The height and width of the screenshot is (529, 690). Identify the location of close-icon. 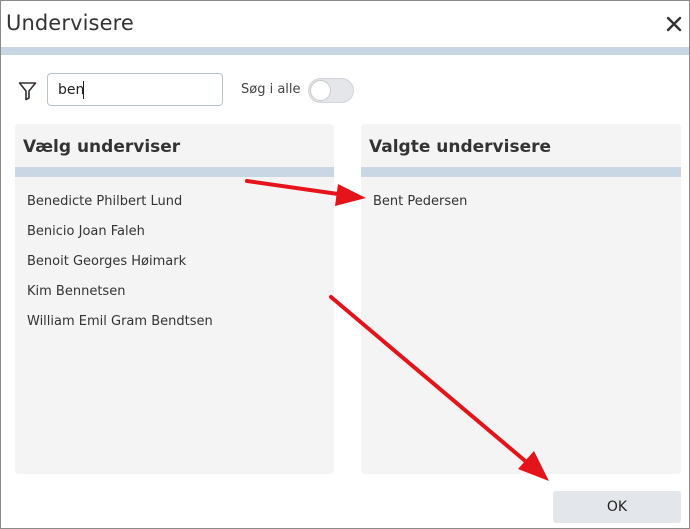
(674, 24).